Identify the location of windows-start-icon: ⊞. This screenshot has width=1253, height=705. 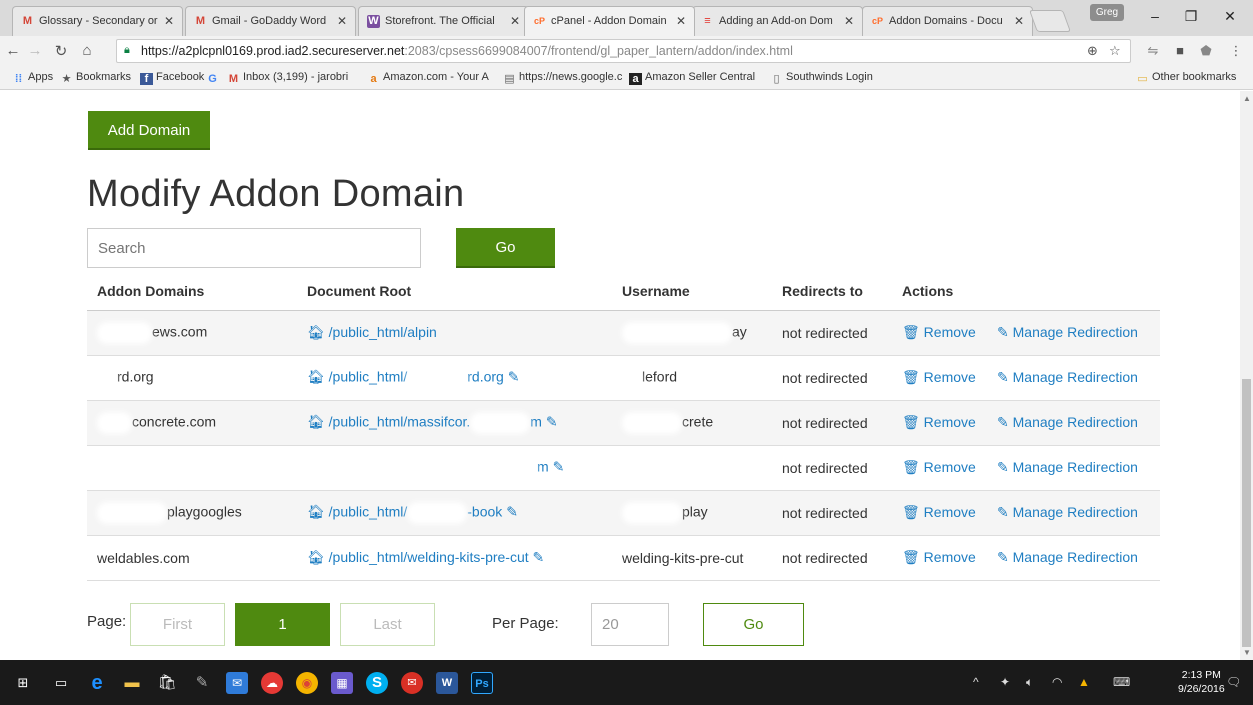
(23, 683).